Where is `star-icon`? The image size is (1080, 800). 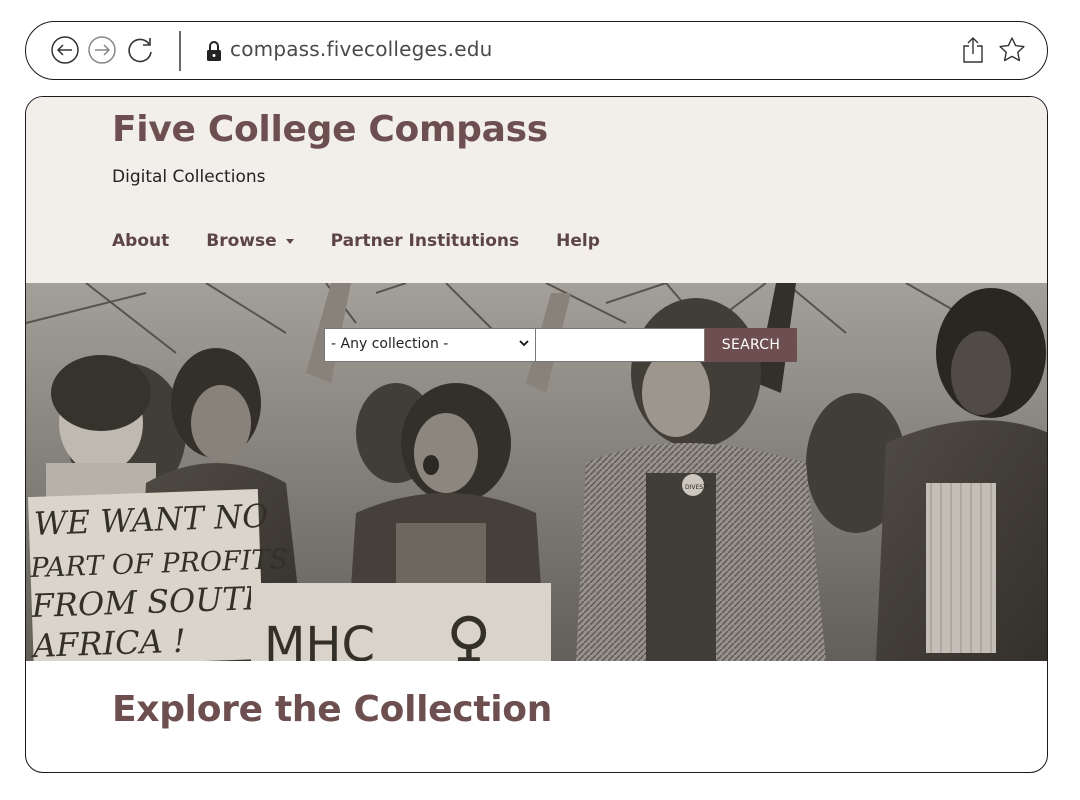
star-icon is located at coordinates (1012, 50).